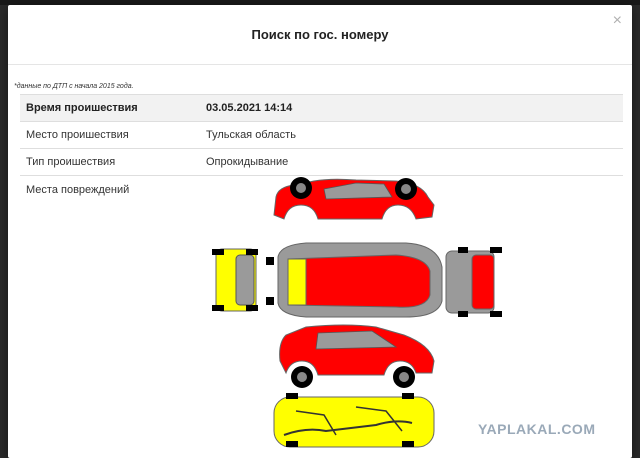 Image resolution: width=640 pixels, height=458 pixels. What do you see at coordinates (411, 108) in the screenshot?
I see `row-value: 03.05.2021 14:14` at bounding box center [411, 108].